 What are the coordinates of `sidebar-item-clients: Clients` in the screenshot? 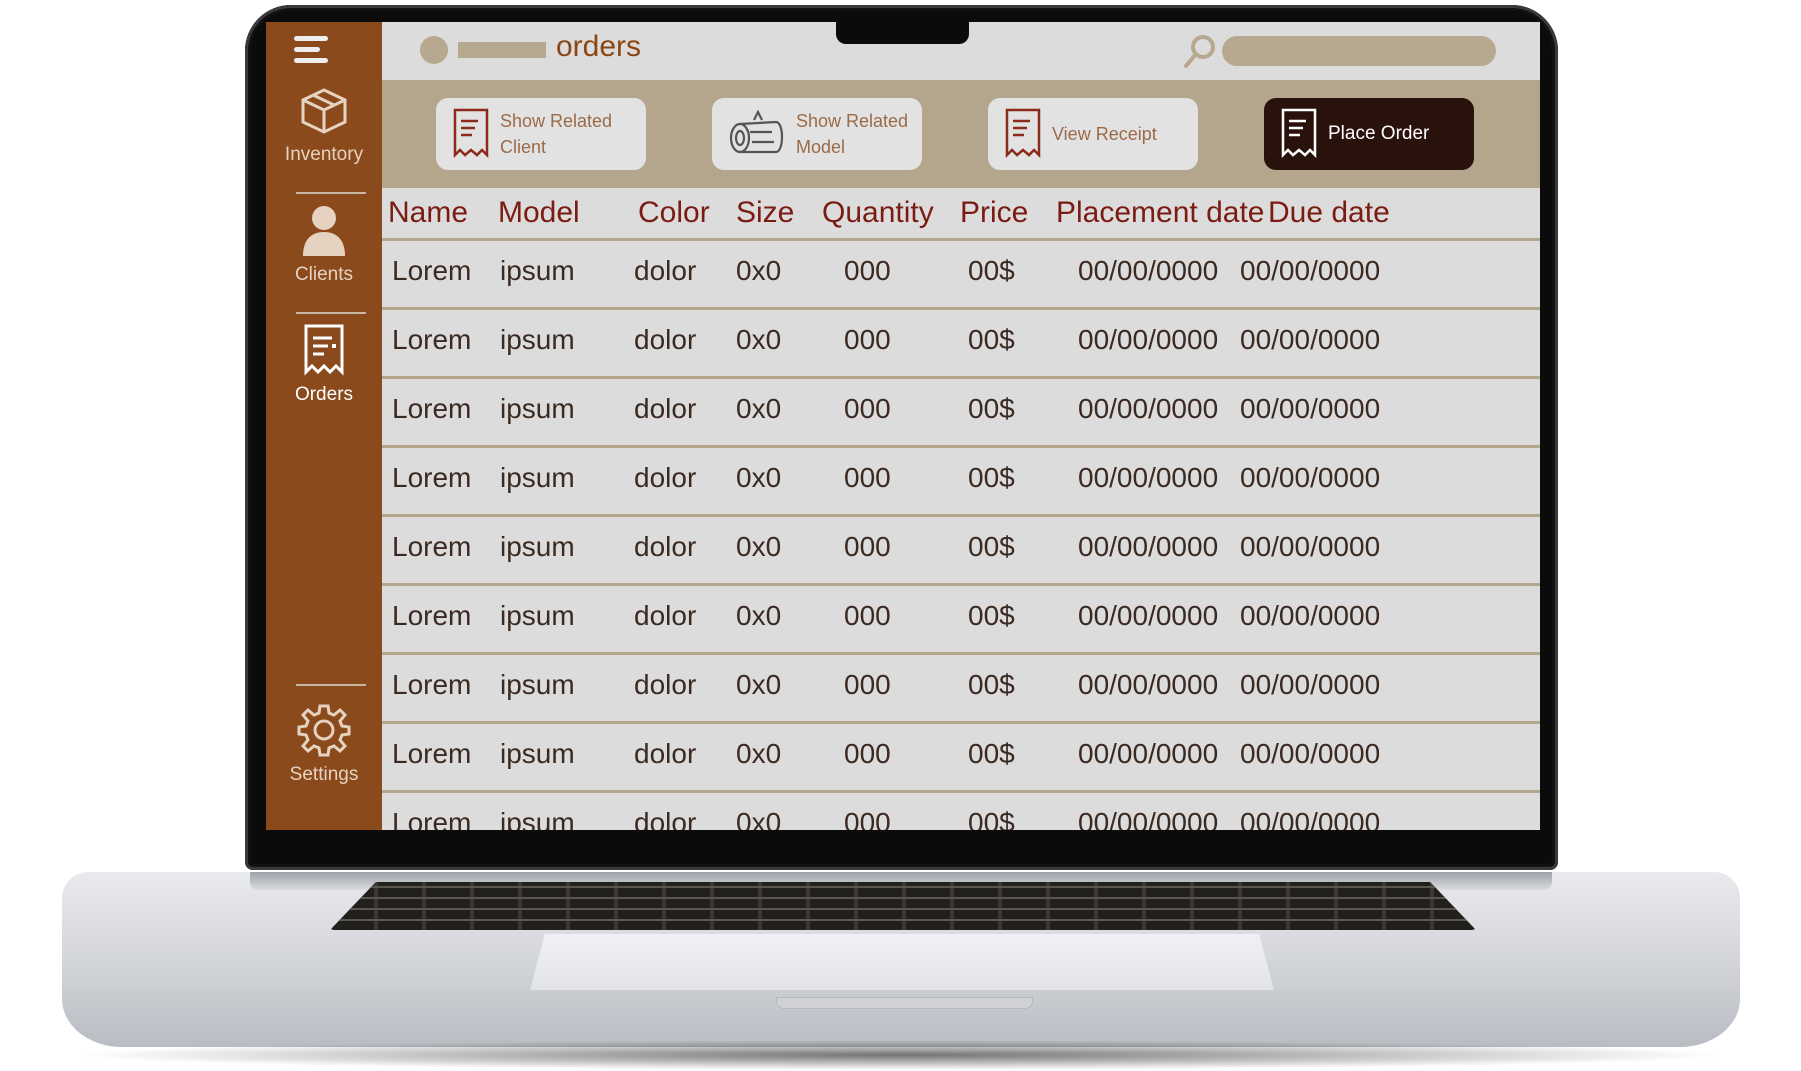 It's located at (324, 244).